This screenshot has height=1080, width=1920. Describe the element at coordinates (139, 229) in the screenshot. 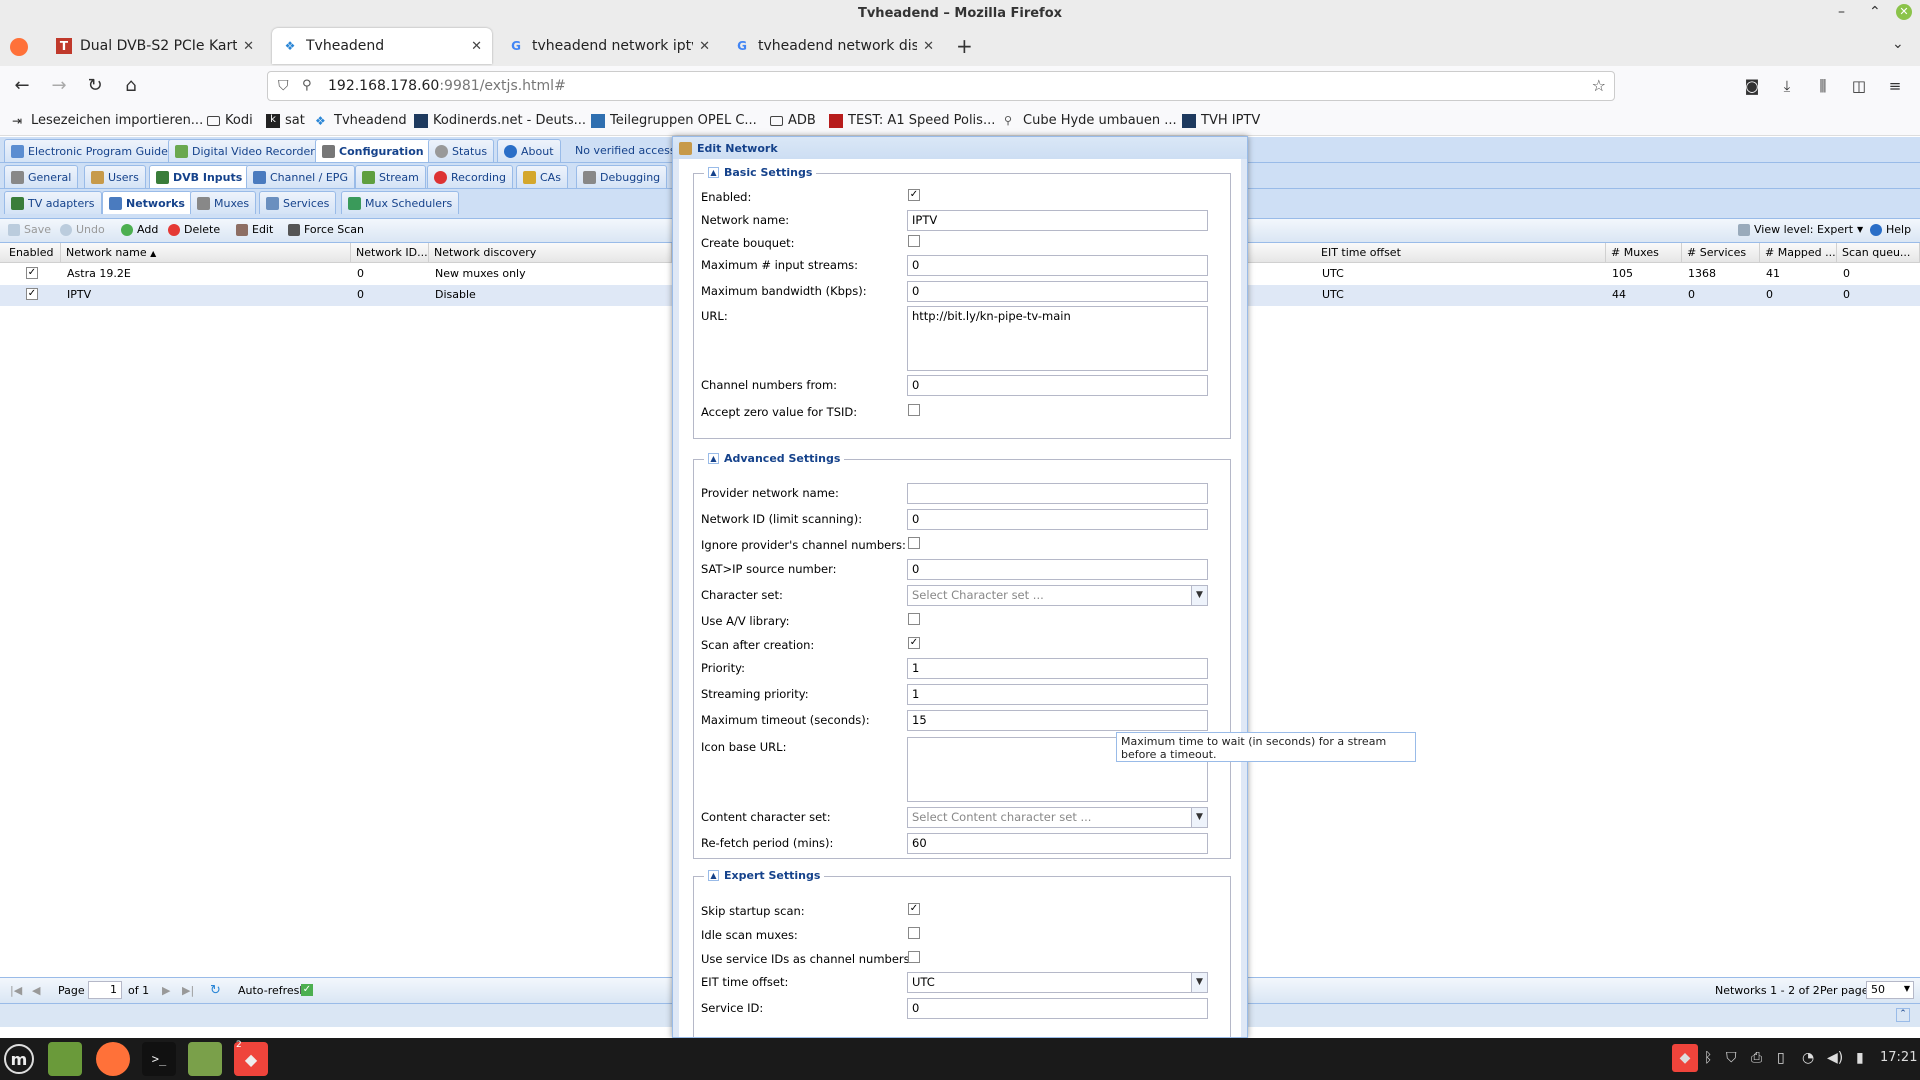

I see `add-button: Add` at that location.